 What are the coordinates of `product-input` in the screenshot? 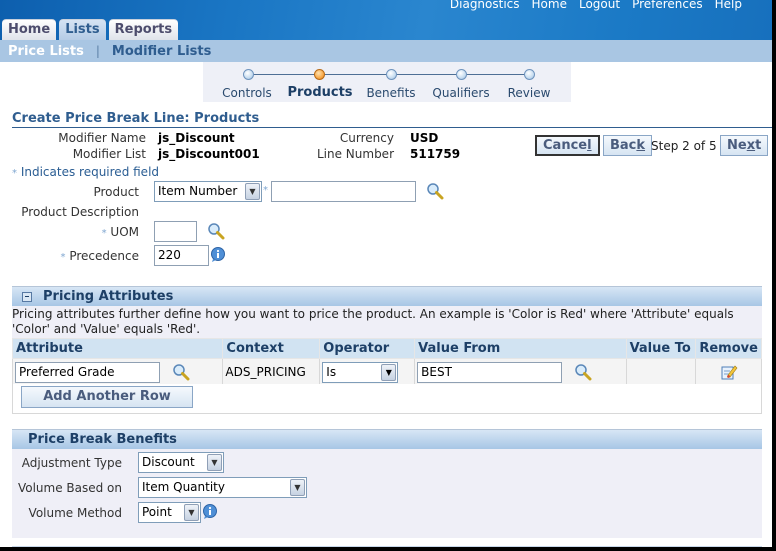 It's located at (343, 191).